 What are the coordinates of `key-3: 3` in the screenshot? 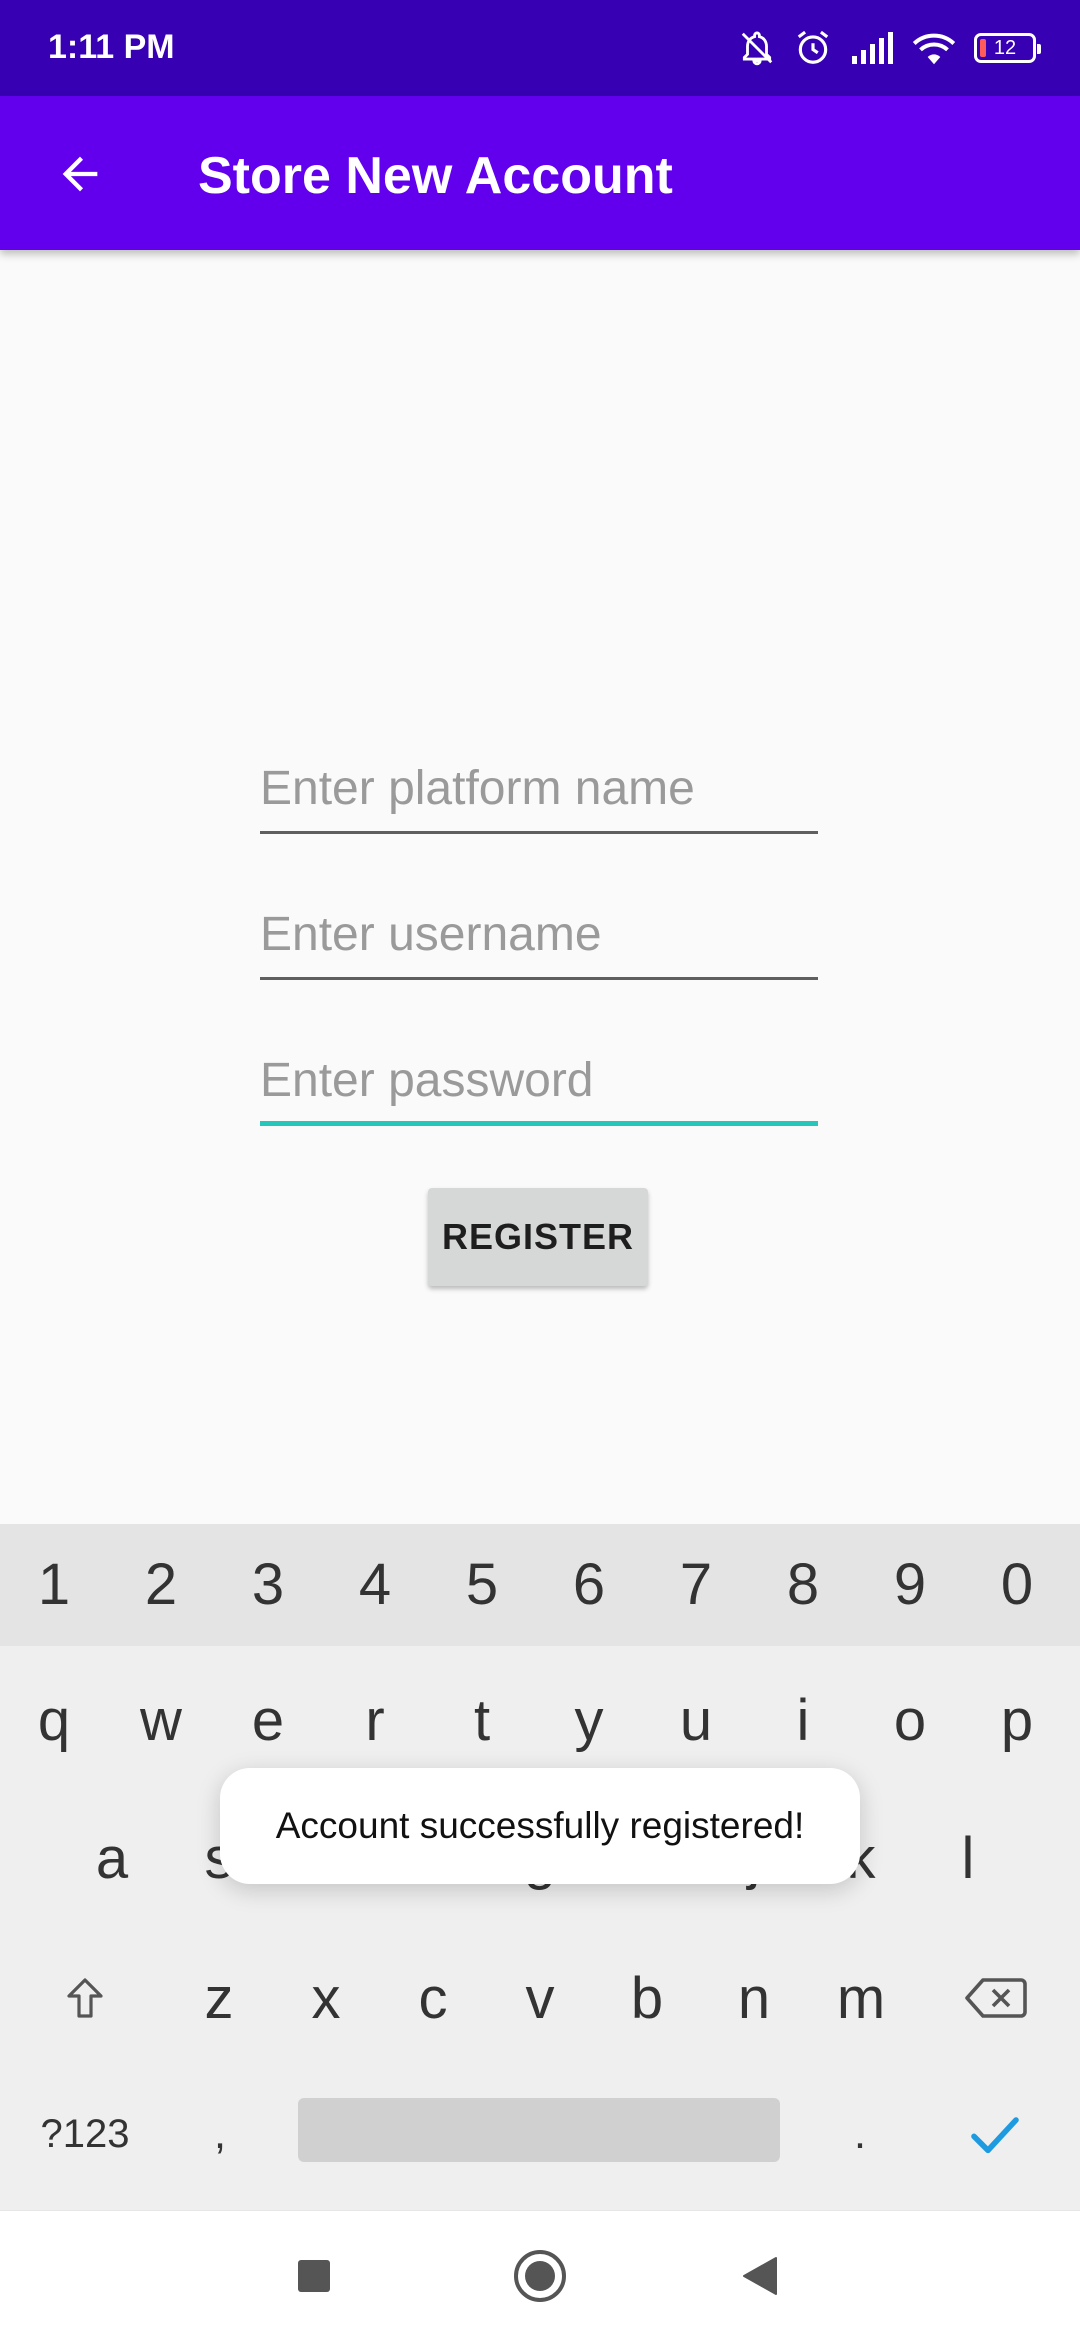 It's located at (268, 1584).